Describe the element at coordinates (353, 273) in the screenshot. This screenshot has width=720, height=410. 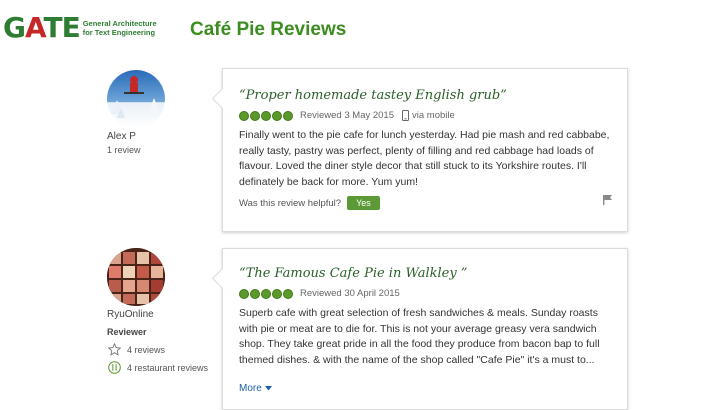
I see `review-title: “The Famous Cafe Pie in Walkley ”` at that location.